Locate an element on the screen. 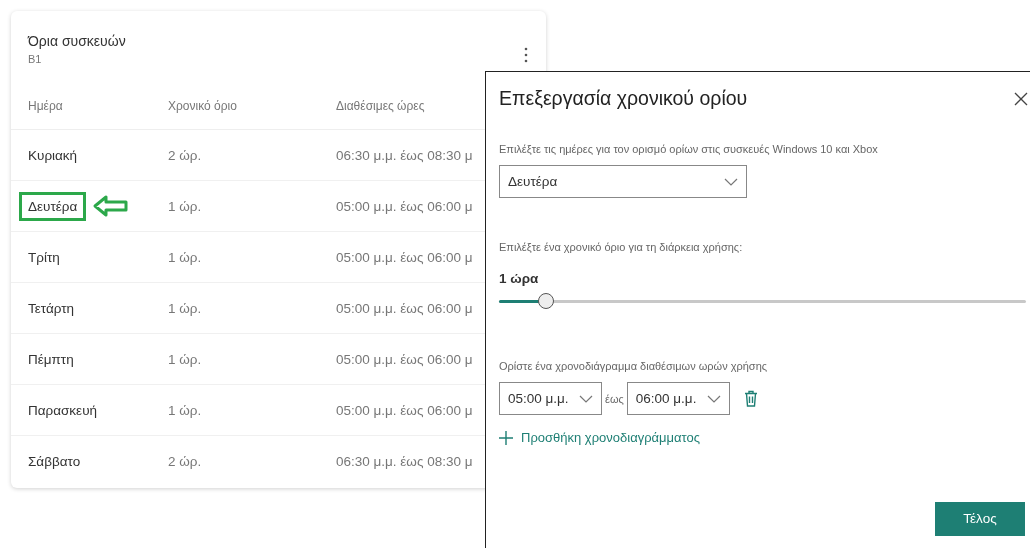  end-time-dropdown: 06:00 μ.μ. is located at coordinates (678, 398).